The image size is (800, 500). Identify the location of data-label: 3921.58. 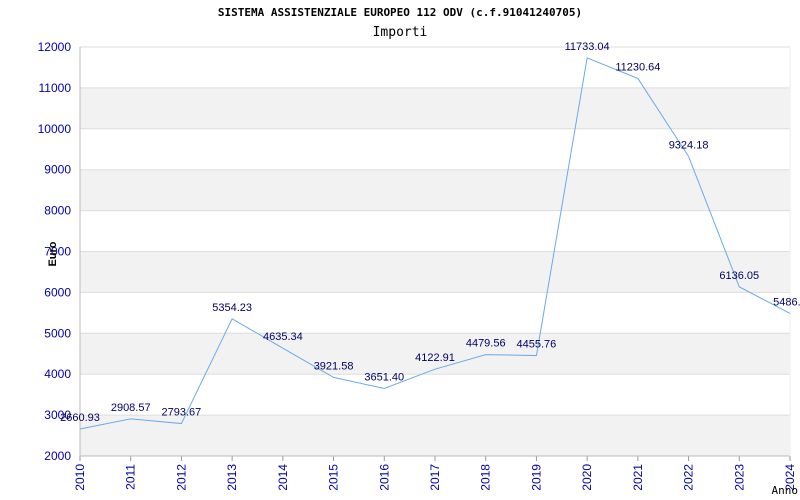
(334, 366).